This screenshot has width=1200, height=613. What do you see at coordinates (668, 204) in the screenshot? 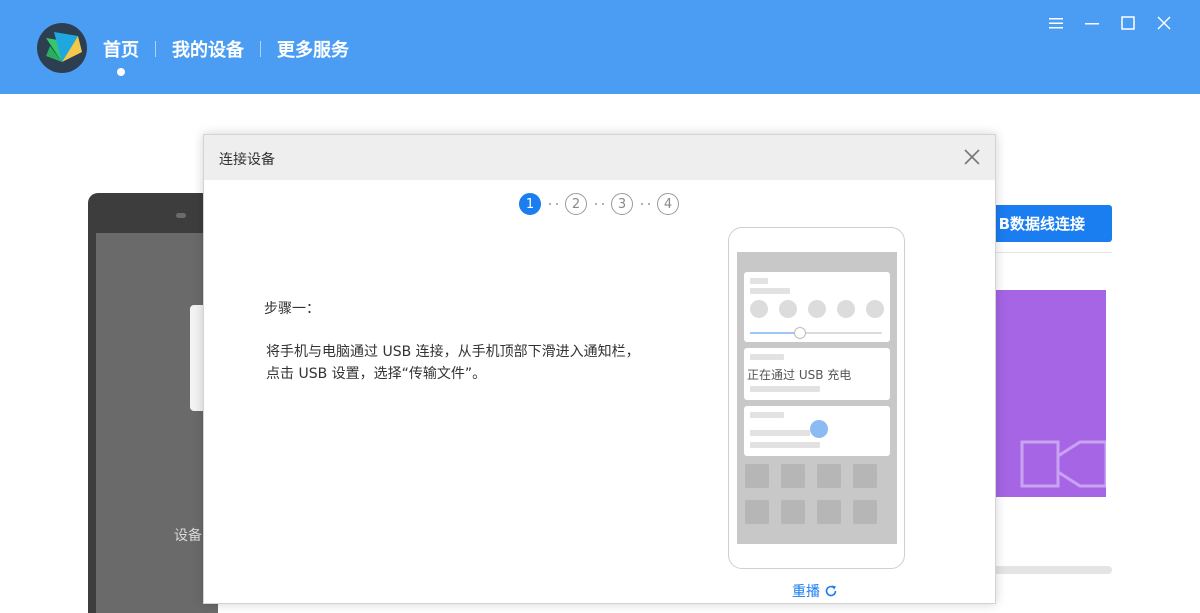
I see `step-4-indicator: 4` at bounding box center [668, 204].